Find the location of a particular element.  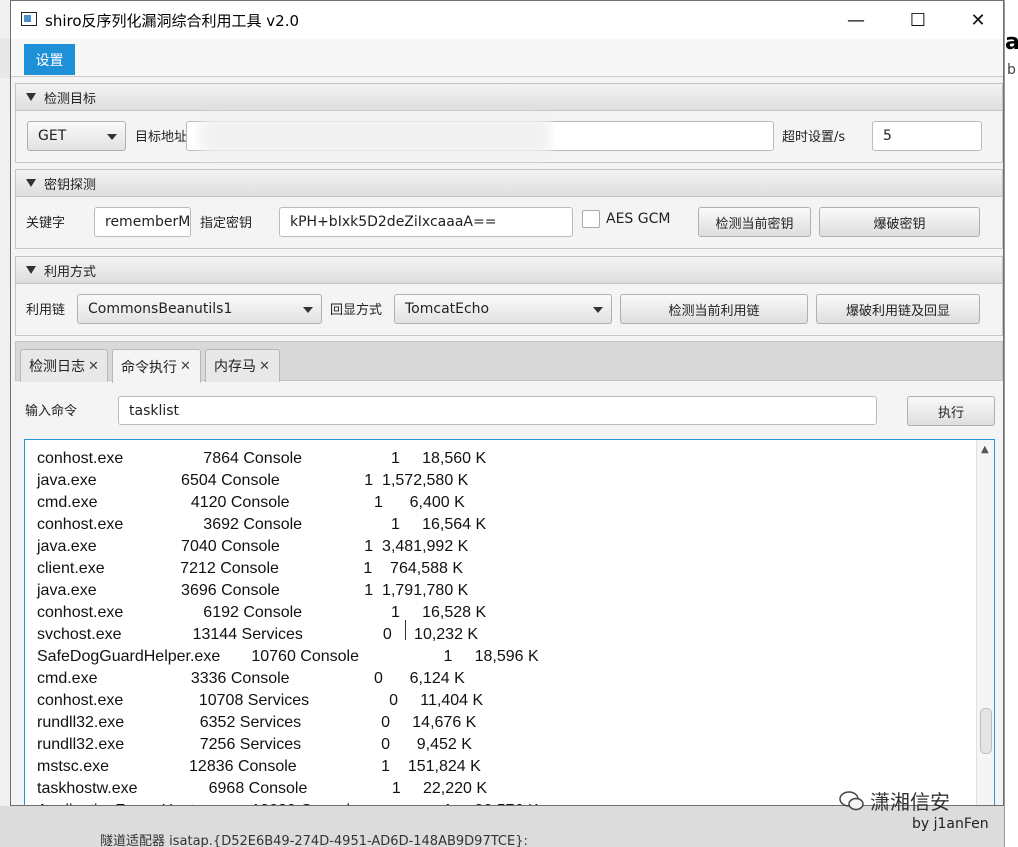

chain-label: 利用链 is located at coordinates (46, 310).